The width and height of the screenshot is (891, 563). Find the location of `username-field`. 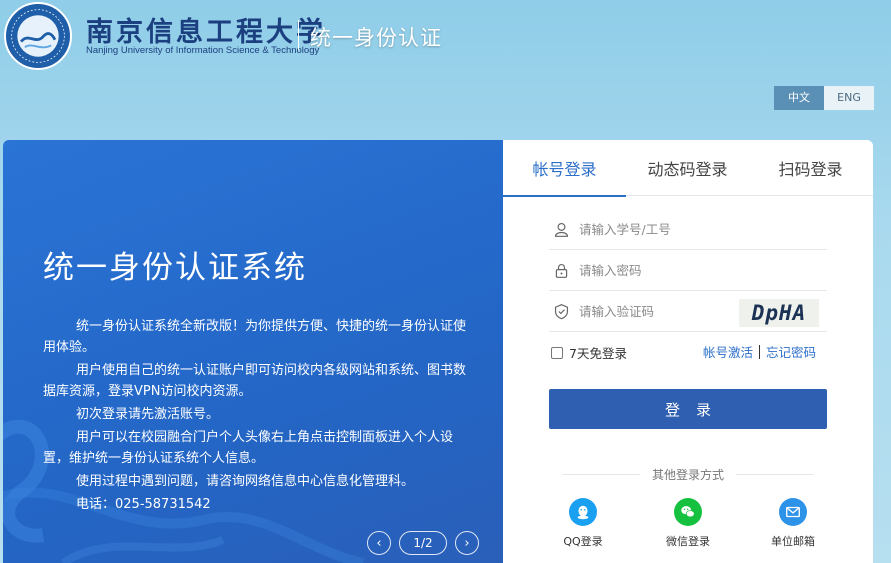

username-field is located at coordinates (688, 230).